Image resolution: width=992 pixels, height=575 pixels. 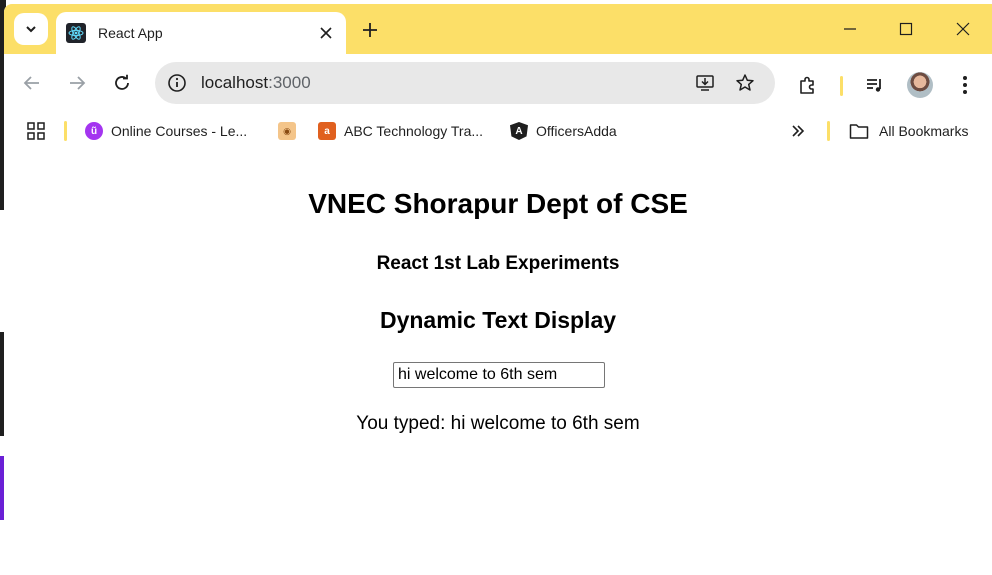 I want to click on install-icon, so click(x=705, y=83).